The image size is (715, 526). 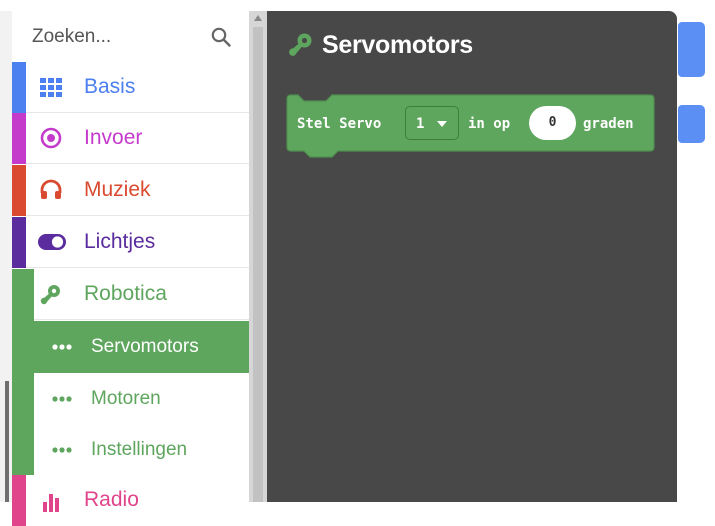 I want to click on subcategory-motoren: Motoren, so click(x=141, y=399).